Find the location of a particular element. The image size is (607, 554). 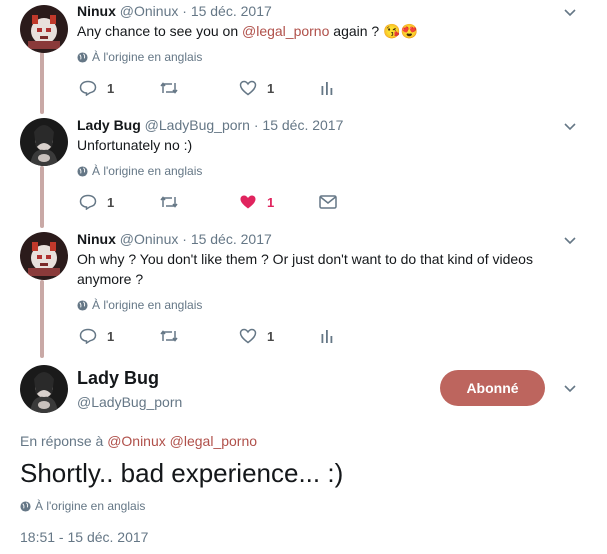

tweet-text-line: anymore ? is located at coordinates (110, 279).